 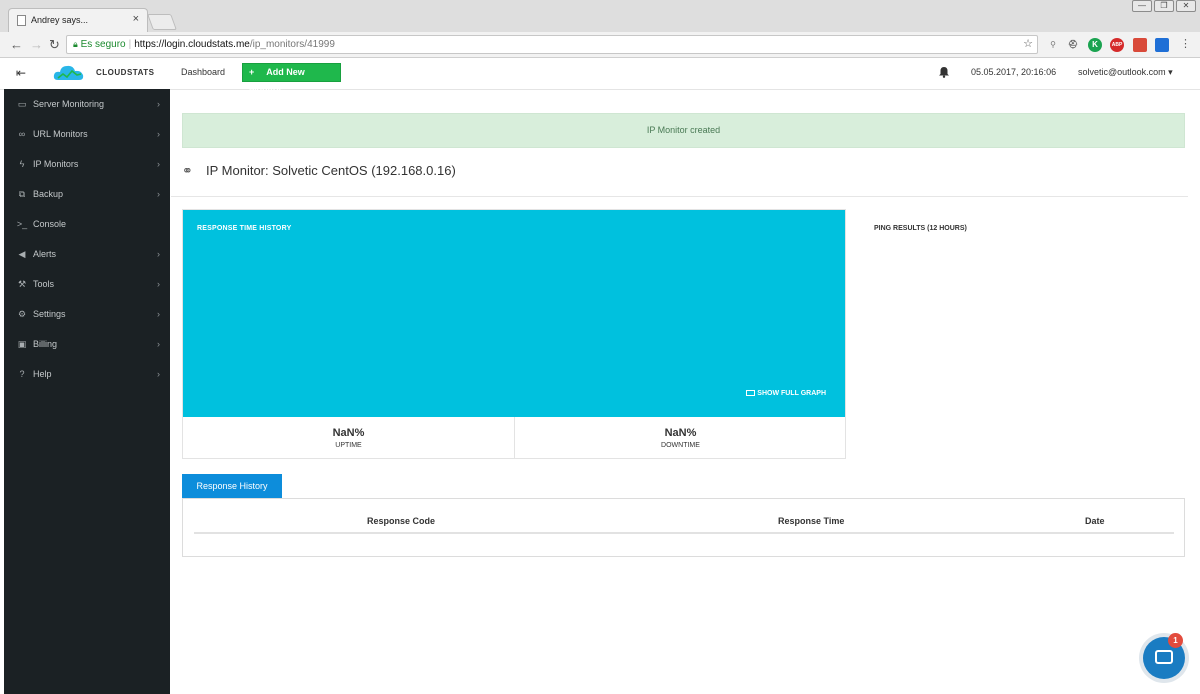 What do you see at coordinates (680, 433) in the screenshot?
I see `downtime-value: NaN%` at bounding box center [680, 433].